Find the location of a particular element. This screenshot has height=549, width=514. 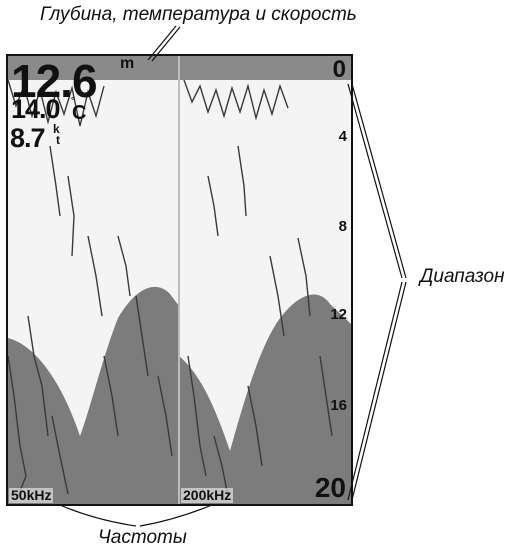

callout-range: Диапазон is located at coordinates (462, 276).